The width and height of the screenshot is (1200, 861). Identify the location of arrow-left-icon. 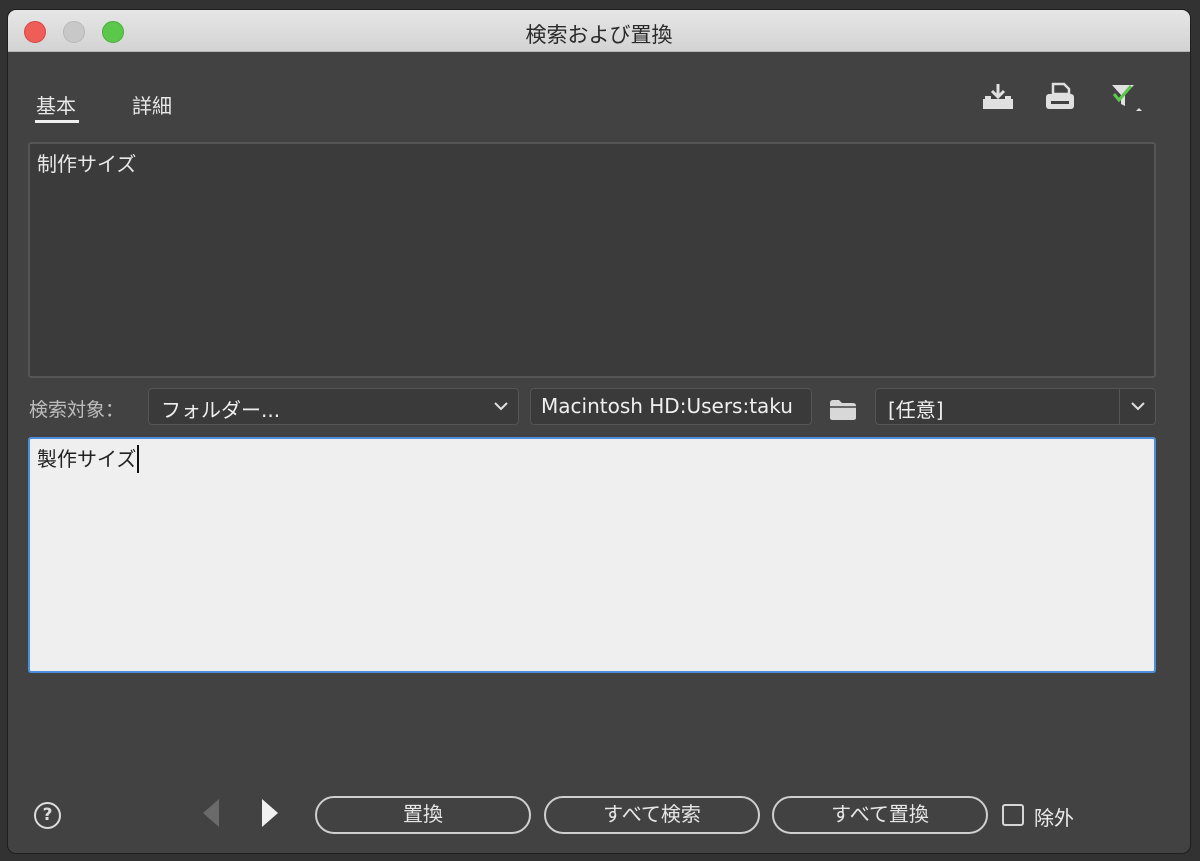
(211, 813).